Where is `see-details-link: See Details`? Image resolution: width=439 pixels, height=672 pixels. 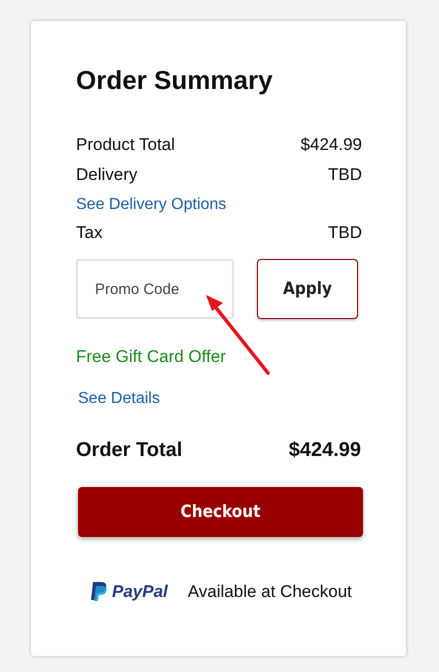 see-details-link: See Details is located at coordinates (119, 399).